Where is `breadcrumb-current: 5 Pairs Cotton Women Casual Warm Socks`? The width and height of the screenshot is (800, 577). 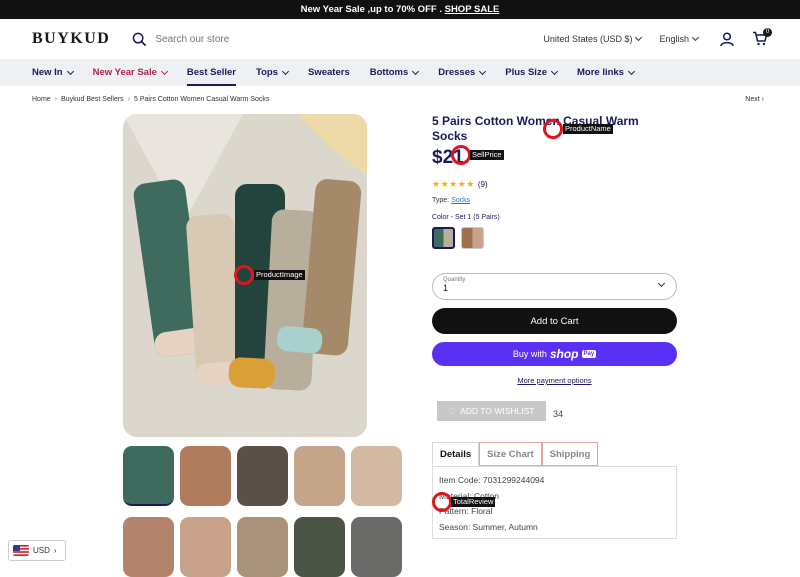 breadcrumb-current: 5 Pairs Cotton Women Casual Warm Socks is located at coordinates (202, 99).